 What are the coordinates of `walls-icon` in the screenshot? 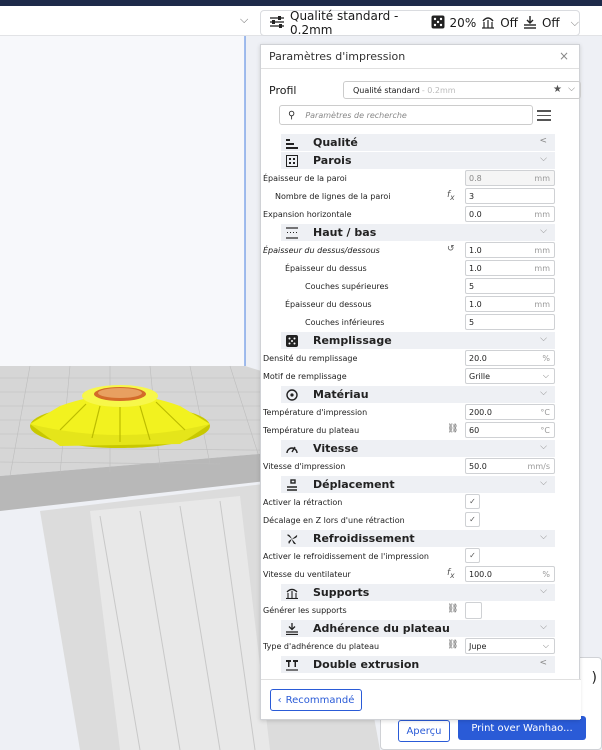 It's located at (292, 161).